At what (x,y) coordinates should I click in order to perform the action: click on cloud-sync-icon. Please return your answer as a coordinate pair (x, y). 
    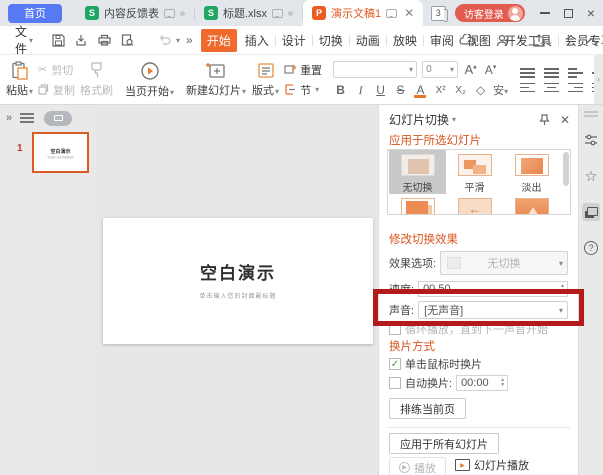
    Looking at the image, I should click on (466, 40).